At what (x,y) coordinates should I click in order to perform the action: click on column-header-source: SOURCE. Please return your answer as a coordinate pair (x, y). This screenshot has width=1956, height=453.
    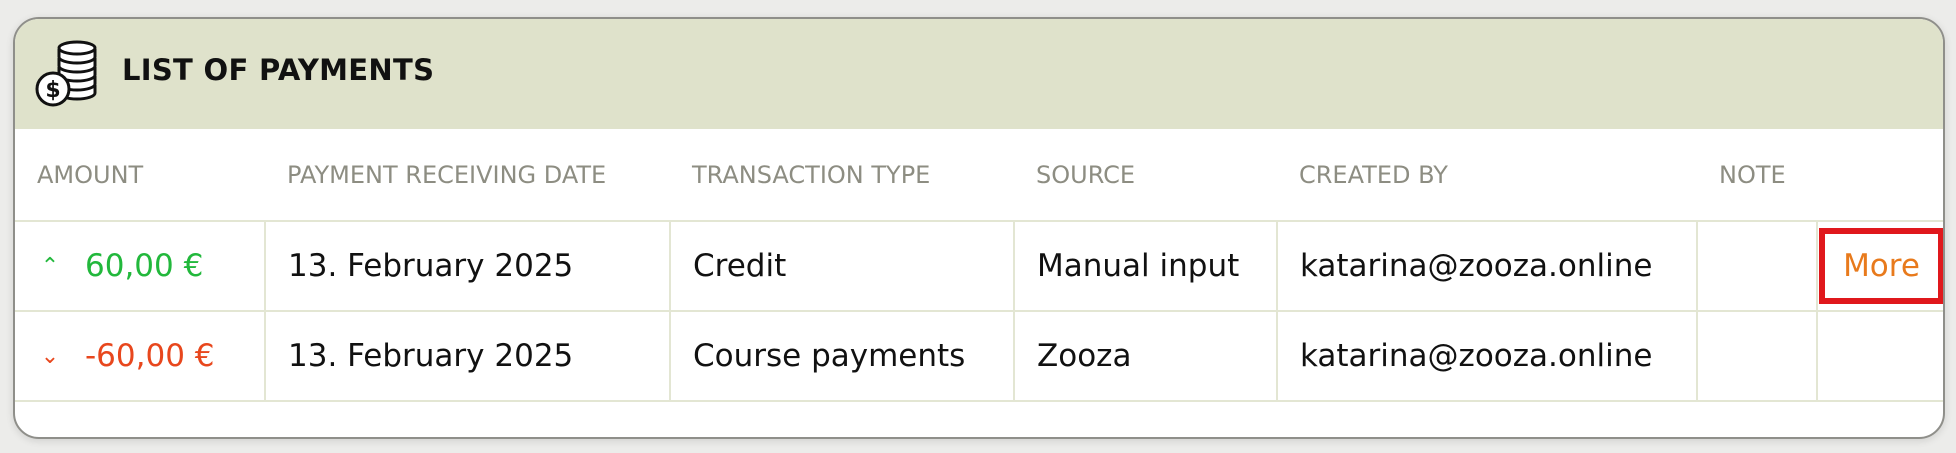
    Looking at the image, I should click on (1145, 175).